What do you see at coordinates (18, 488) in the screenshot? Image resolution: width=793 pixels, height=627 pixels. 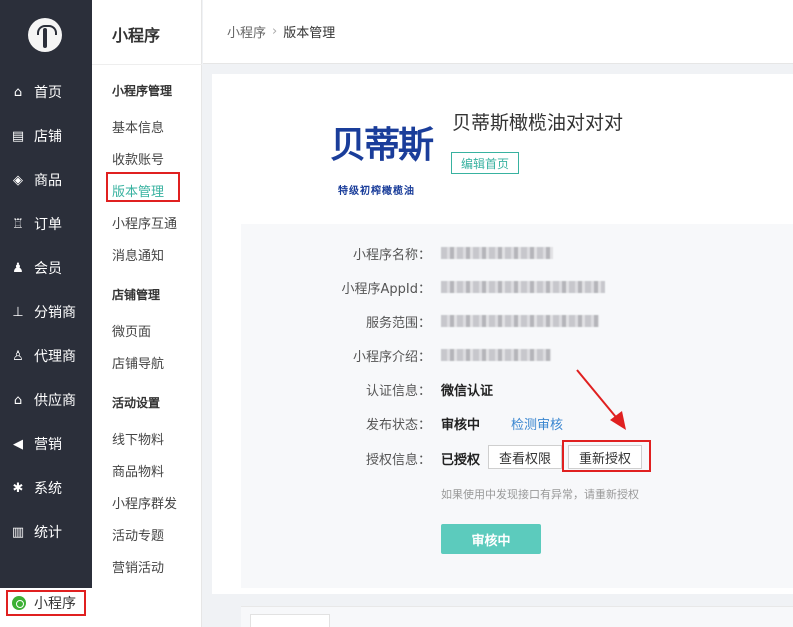 I see `gear-icon: ✱` at bounding box center [18, 488].